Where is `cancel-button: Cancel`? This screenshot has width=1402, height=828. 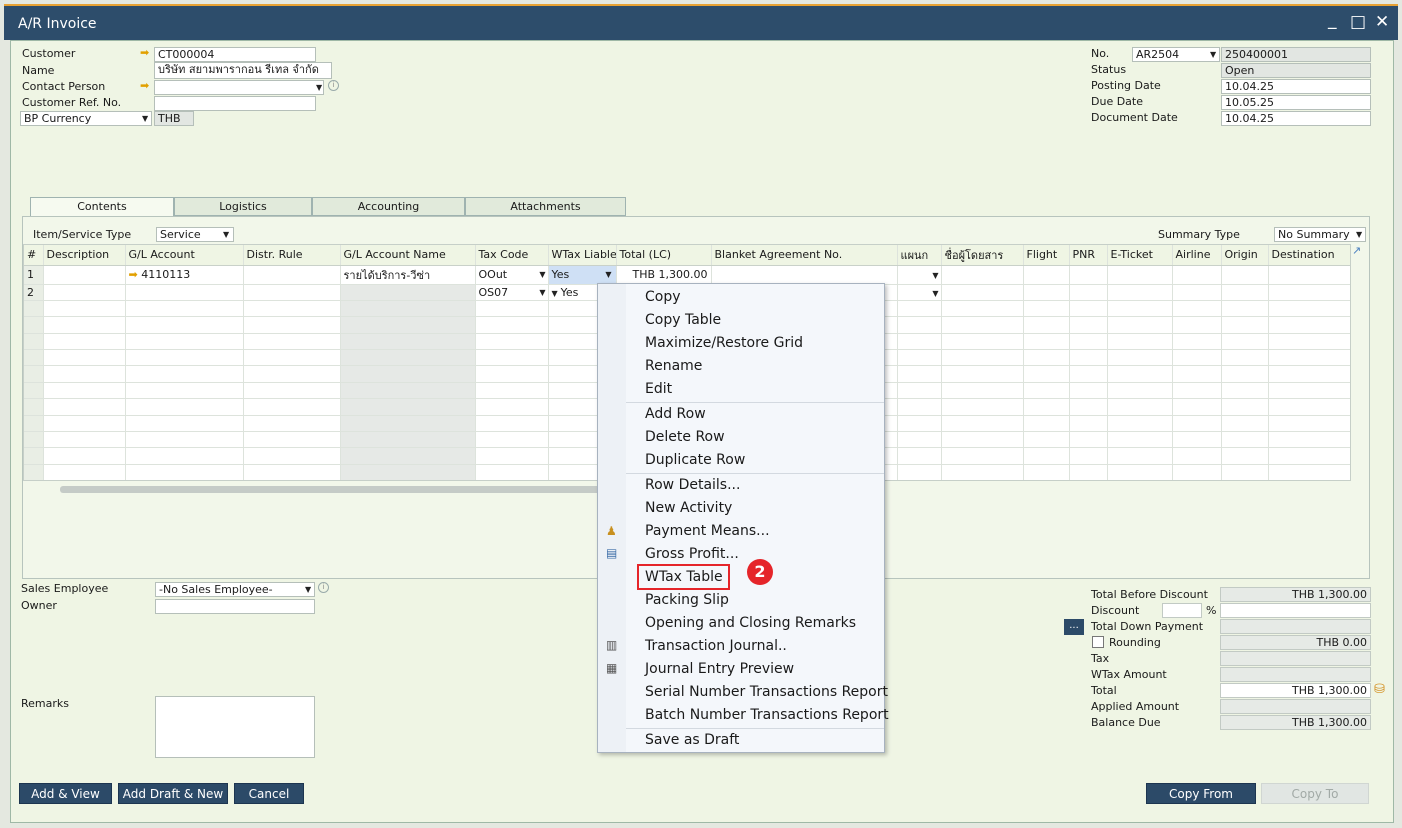
cancel-button: Cancel is located at coordinates (269, 793).